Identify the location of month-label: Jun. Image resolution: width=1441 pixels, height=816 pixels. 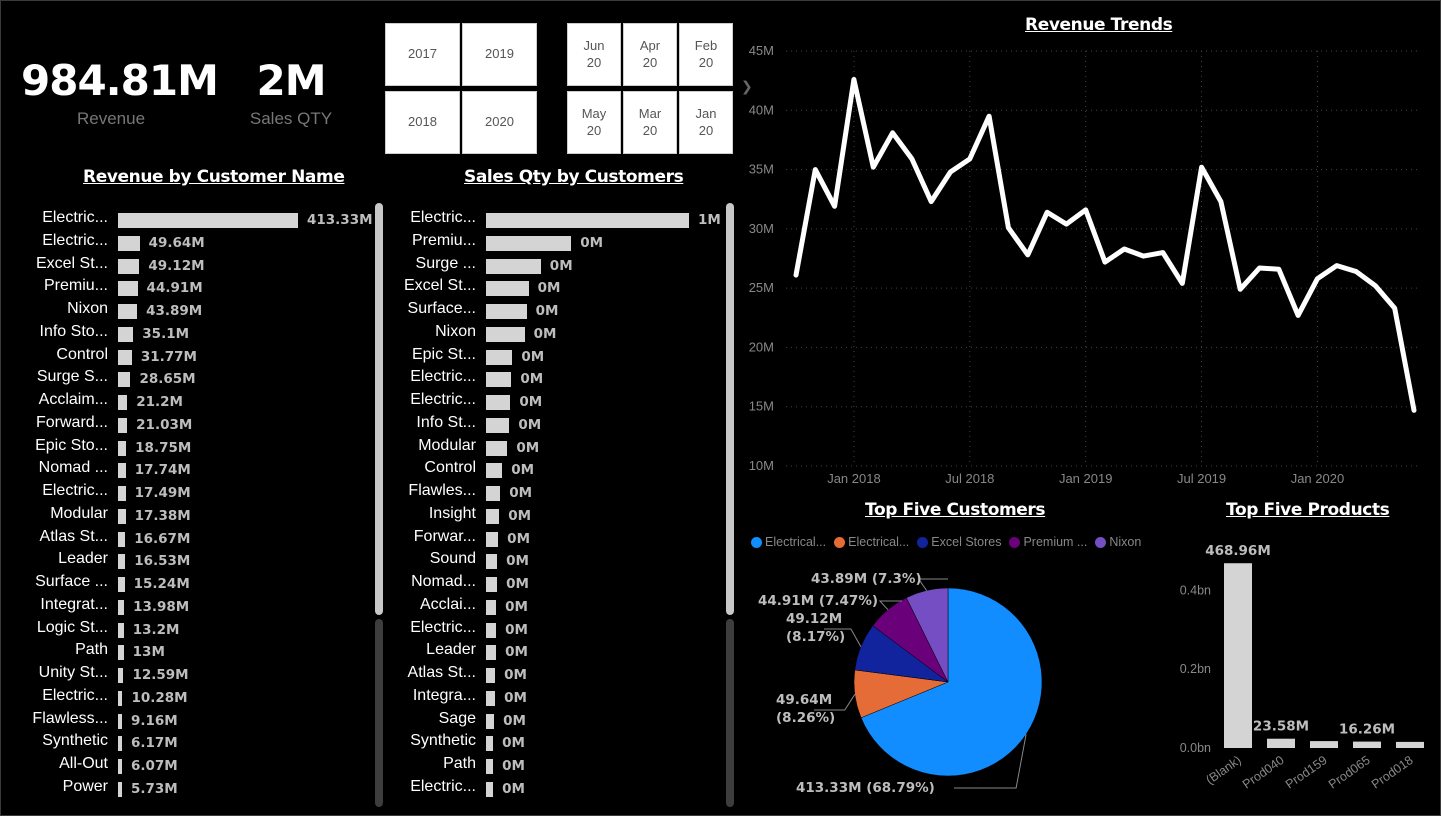
(594, 46).